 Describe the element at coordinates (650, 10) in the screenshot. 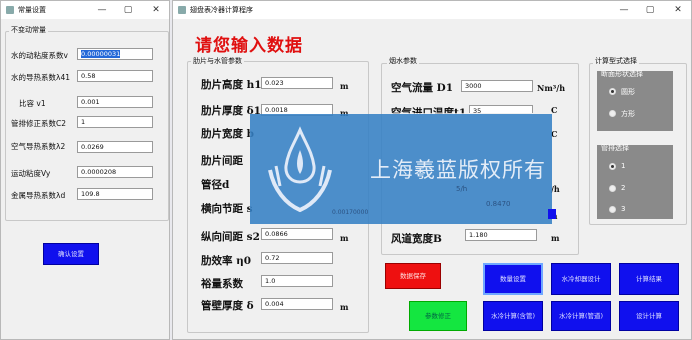

I see `maximize-icon: ▢` at that location.